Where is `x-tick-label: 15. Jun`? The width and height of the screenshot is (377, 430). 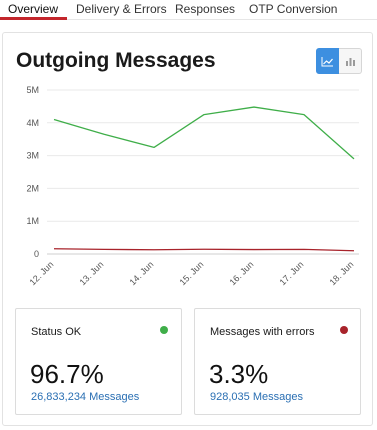 x-tick-label: 15. Jun is located at coordinates (191, 273).